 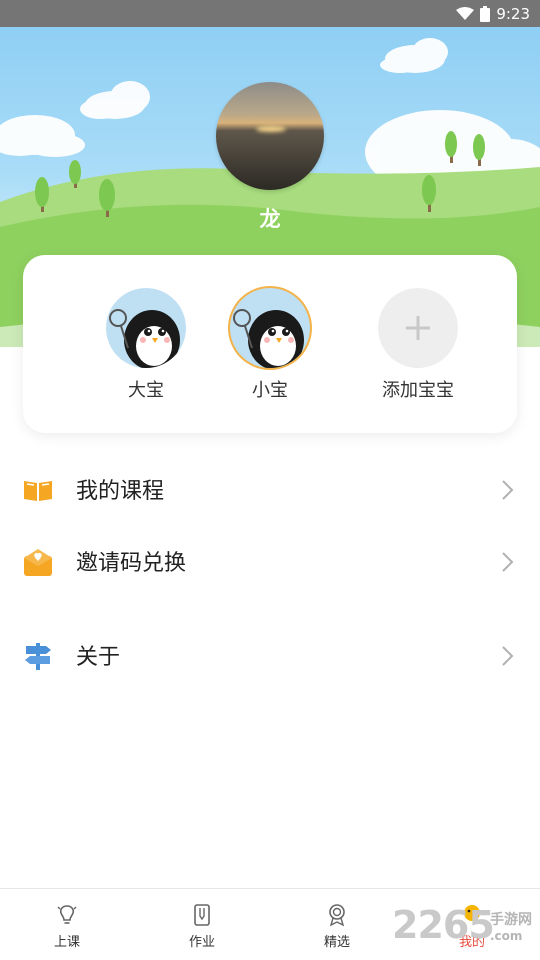 What do you see at coordinates (418, 390) in the screenshot?
I see `add-child-label: 添加宝宝` at bounding box center [418, 390].